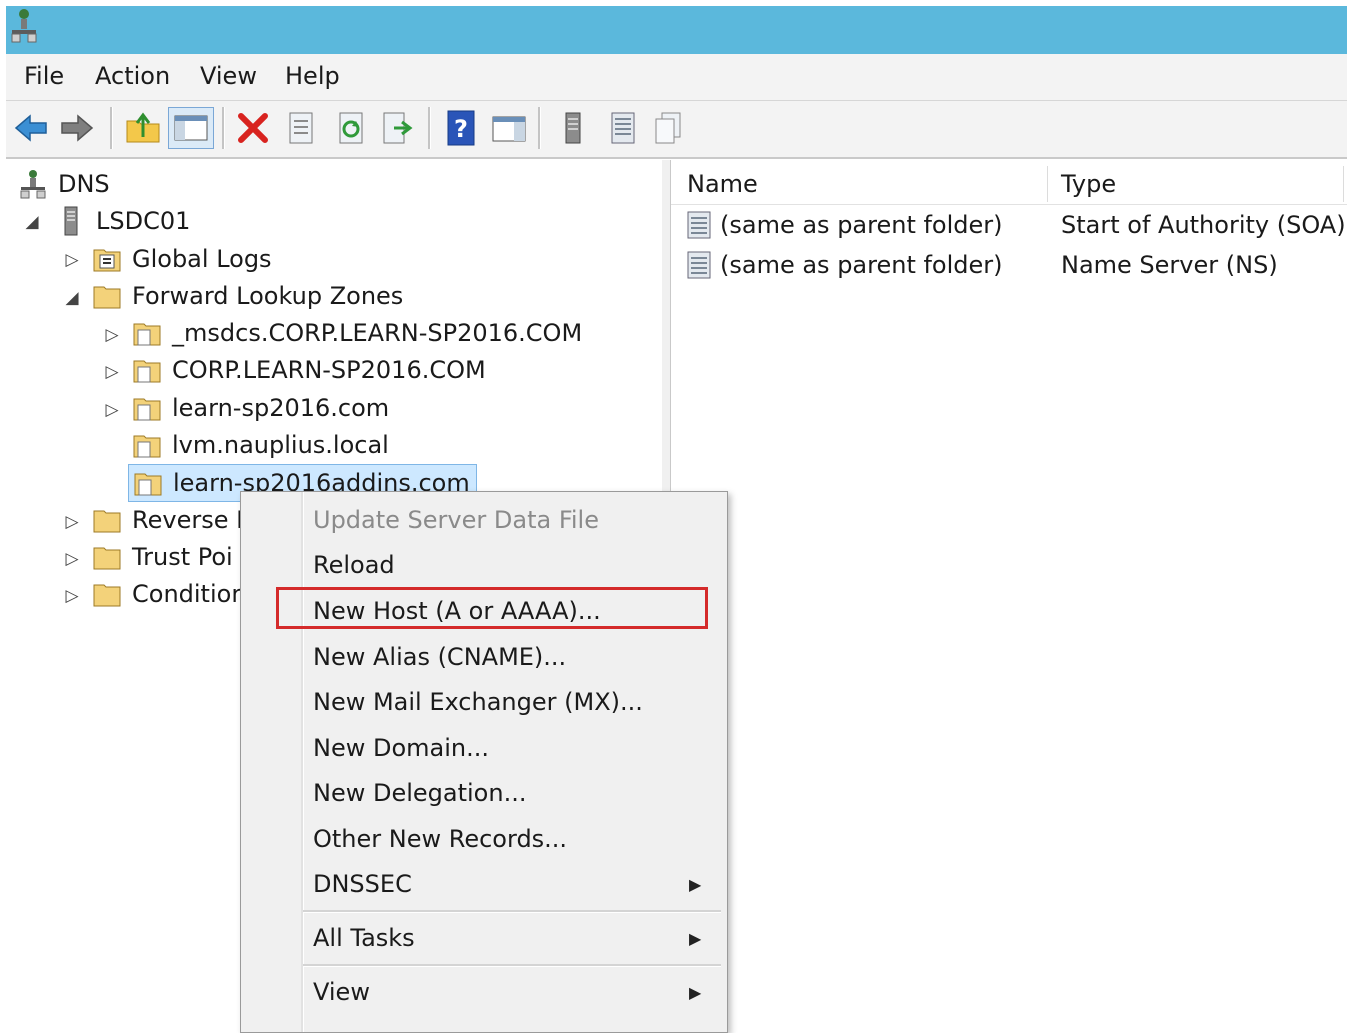 The image size is (1353, 1033). What do you see at coordinates (187, 594) in the screenshot?
I see `tree-label: Conditior` at bounding box center [187, 594].